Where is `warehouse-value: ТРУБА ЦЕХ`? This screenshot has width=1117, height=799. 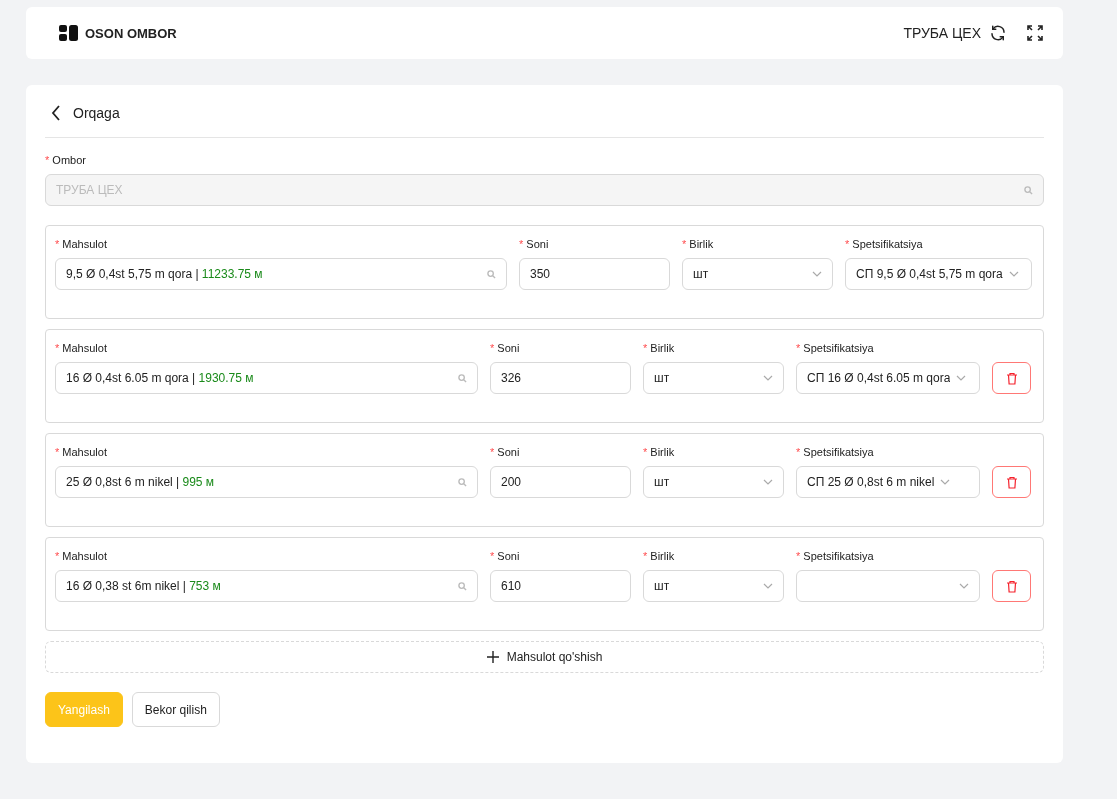 warehouse-value: ТРУБА ЦЕХ is located at coordinates (90, 190).